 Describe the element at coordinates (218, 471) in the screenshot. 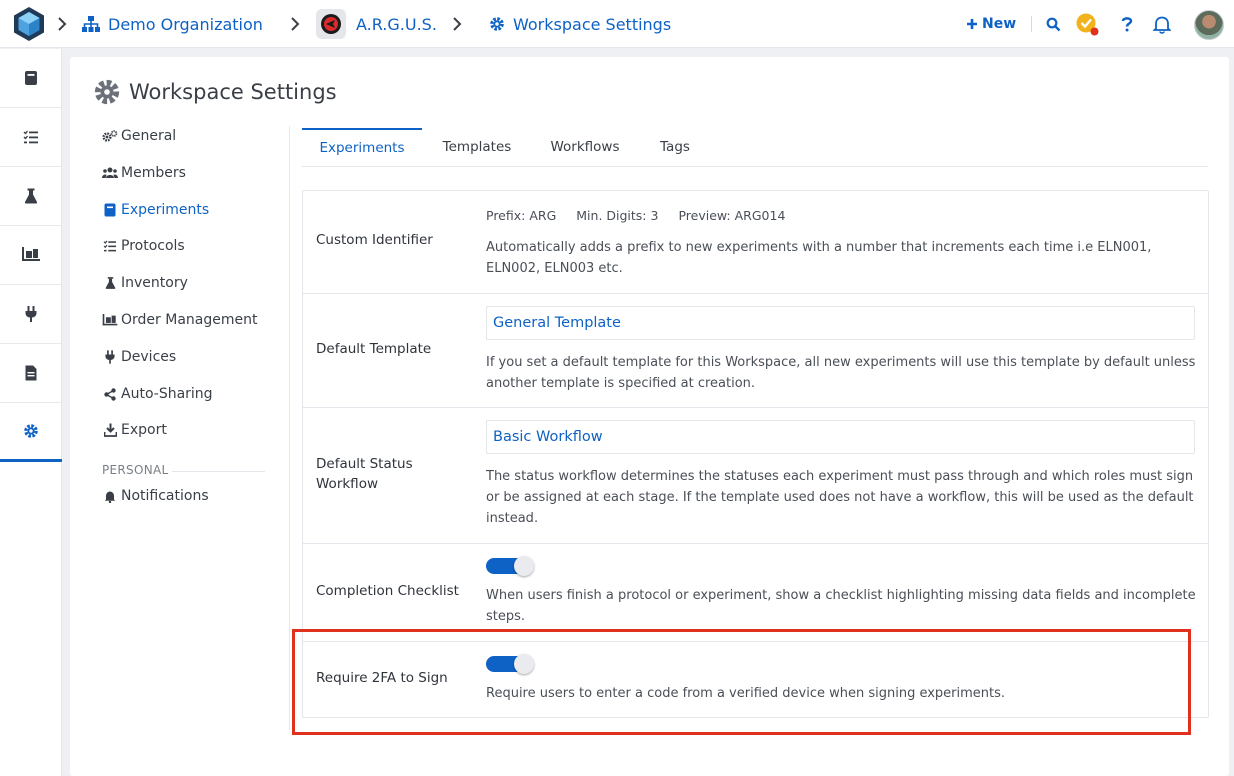

I see `section-divider` at that location.